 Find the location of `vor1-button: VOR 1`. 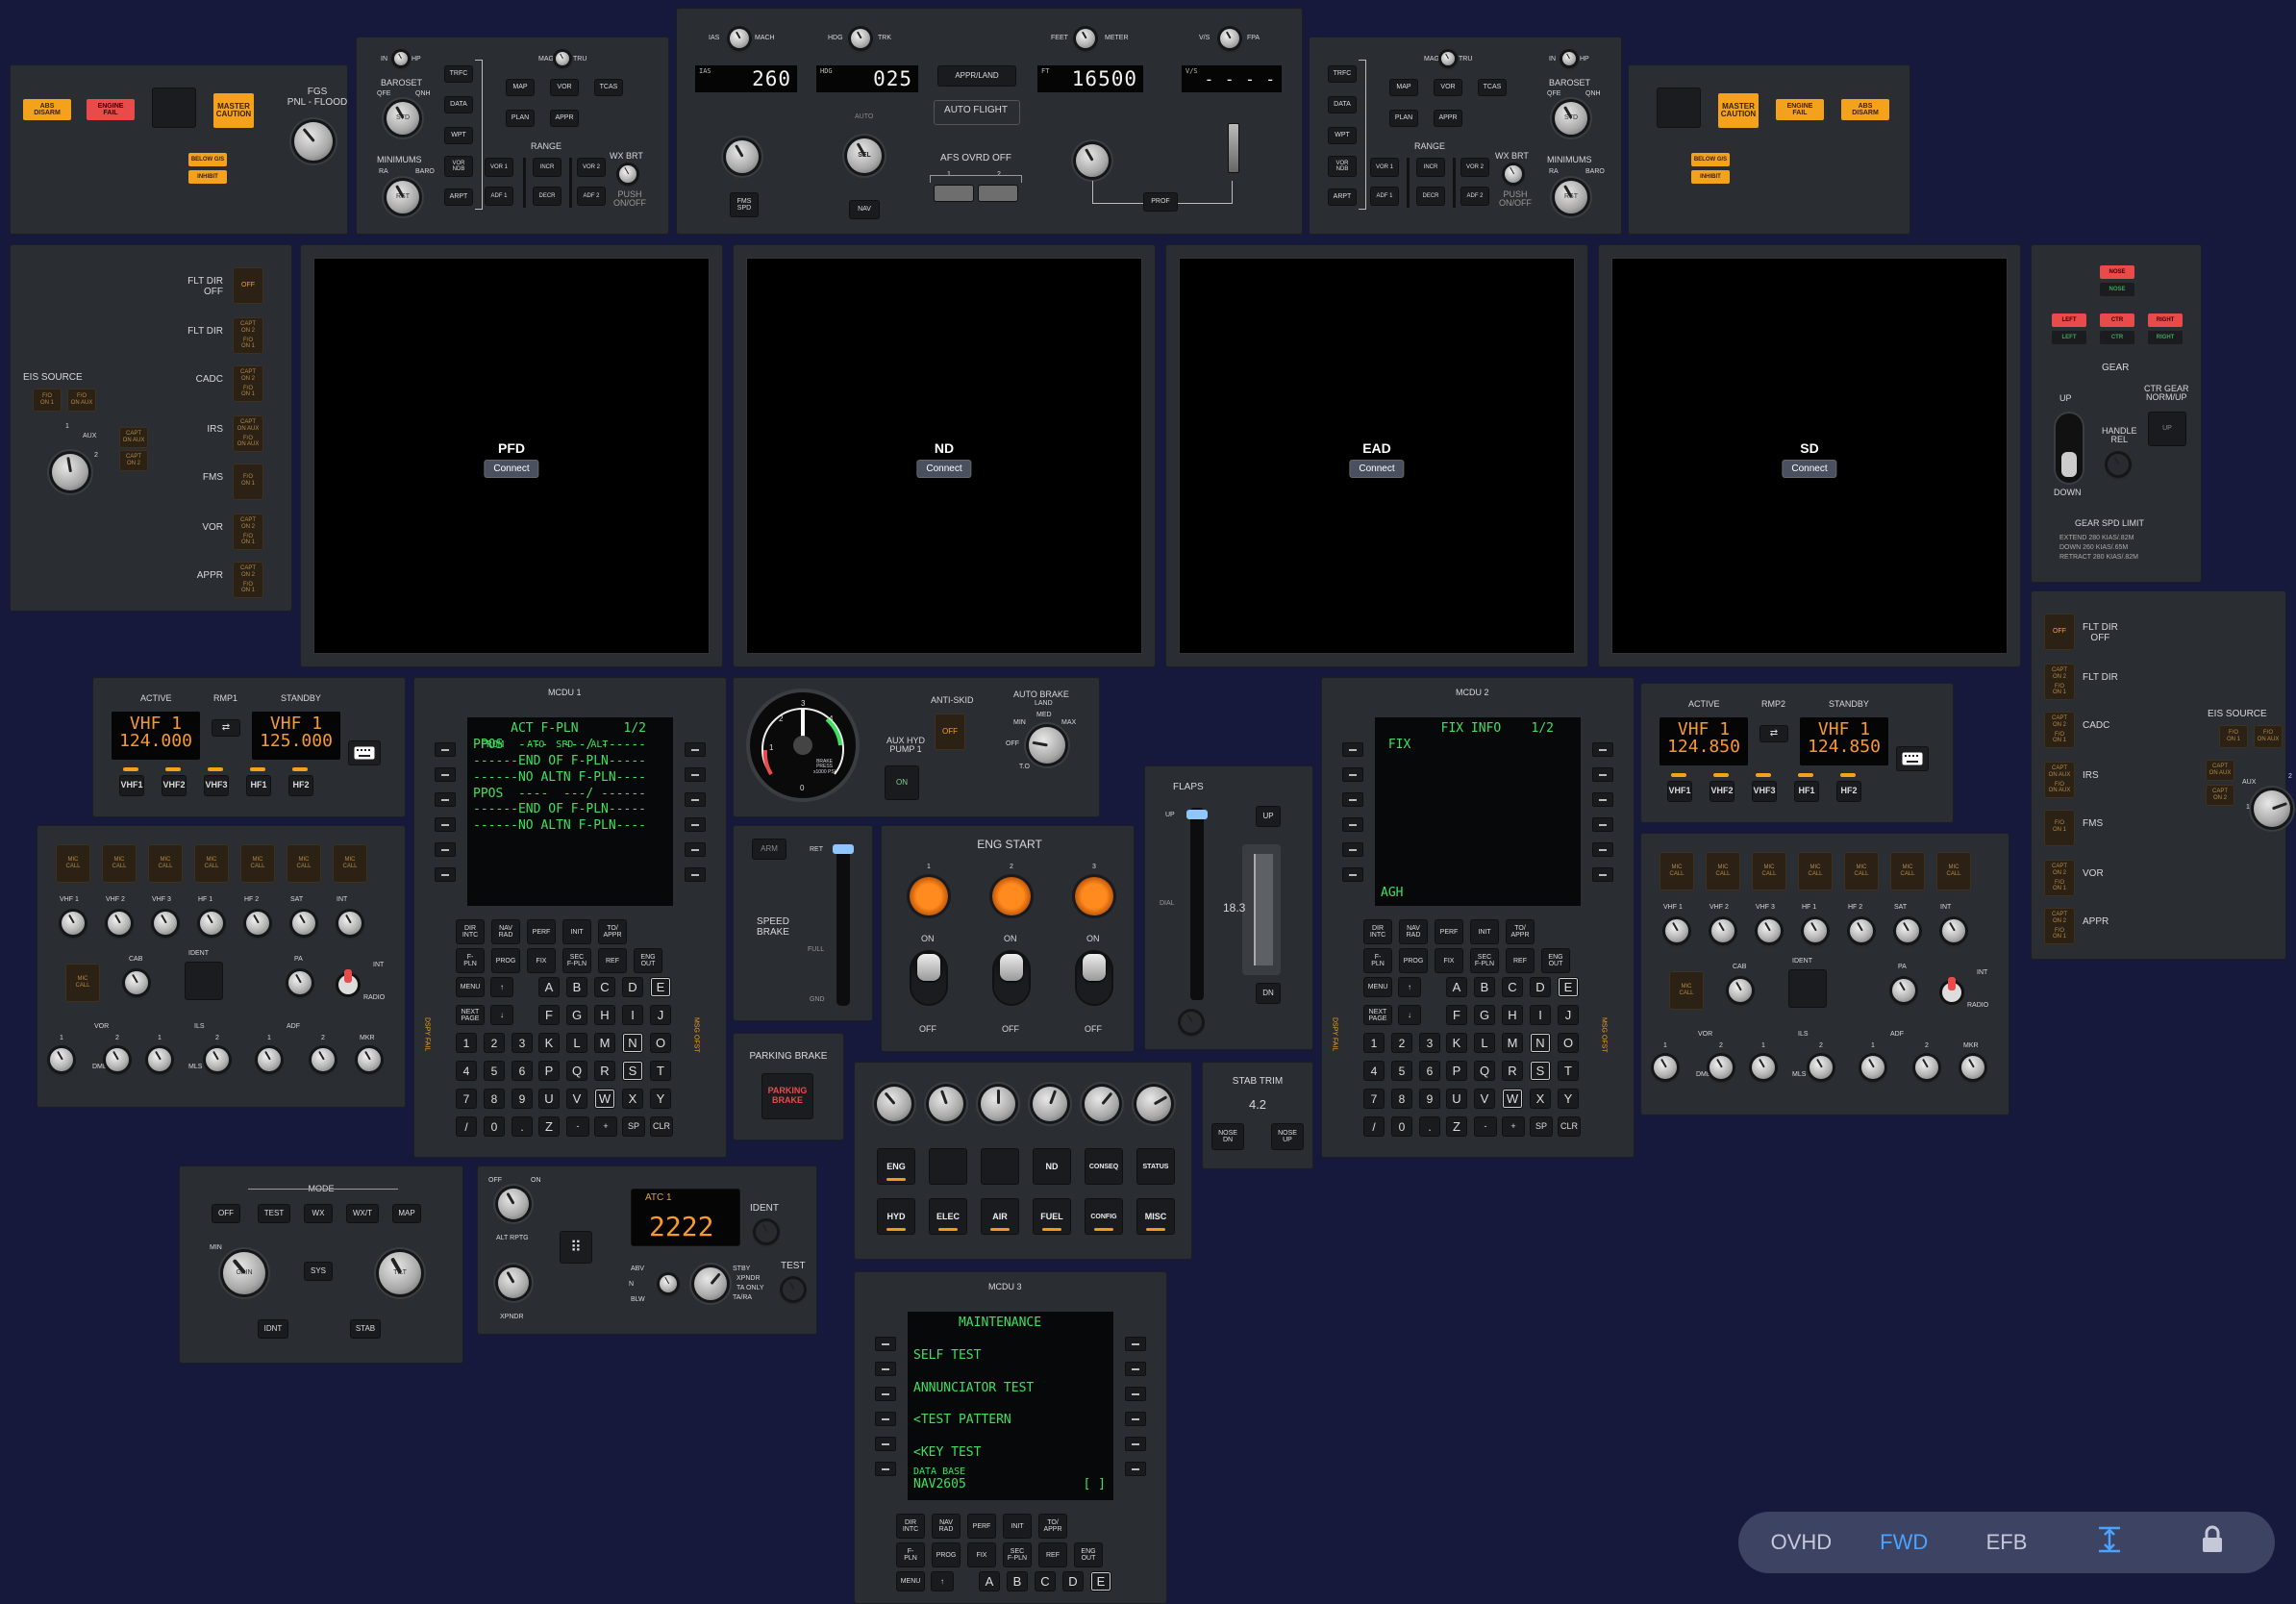

vor1-button: VOR 1 is located at coordinates (1384, 167).